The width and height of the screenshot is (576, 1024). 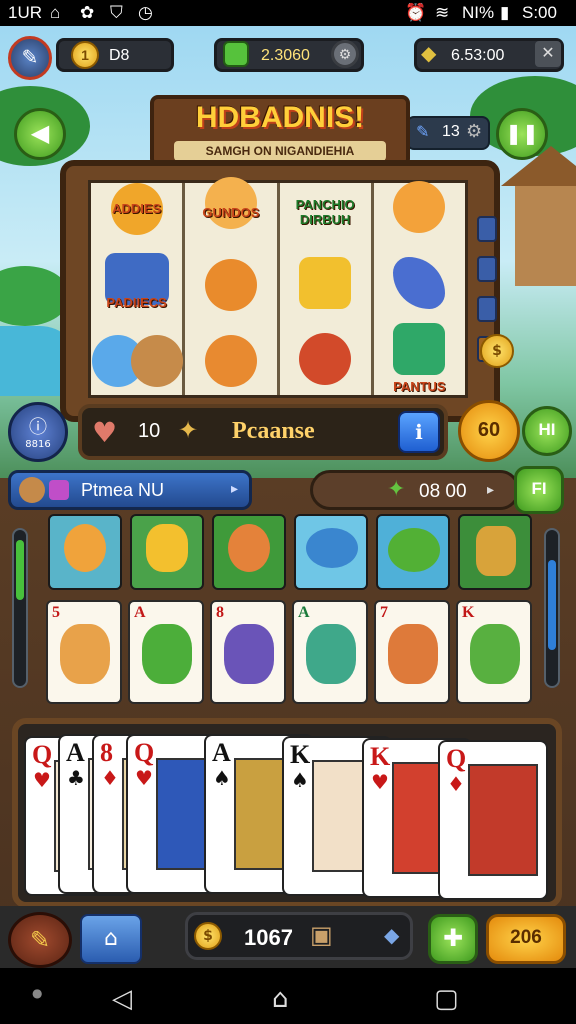 What do you see at coordinates (451, 131) in the screenshot?
I see `side-counter-value: 13` at bounding box center [451, 131].